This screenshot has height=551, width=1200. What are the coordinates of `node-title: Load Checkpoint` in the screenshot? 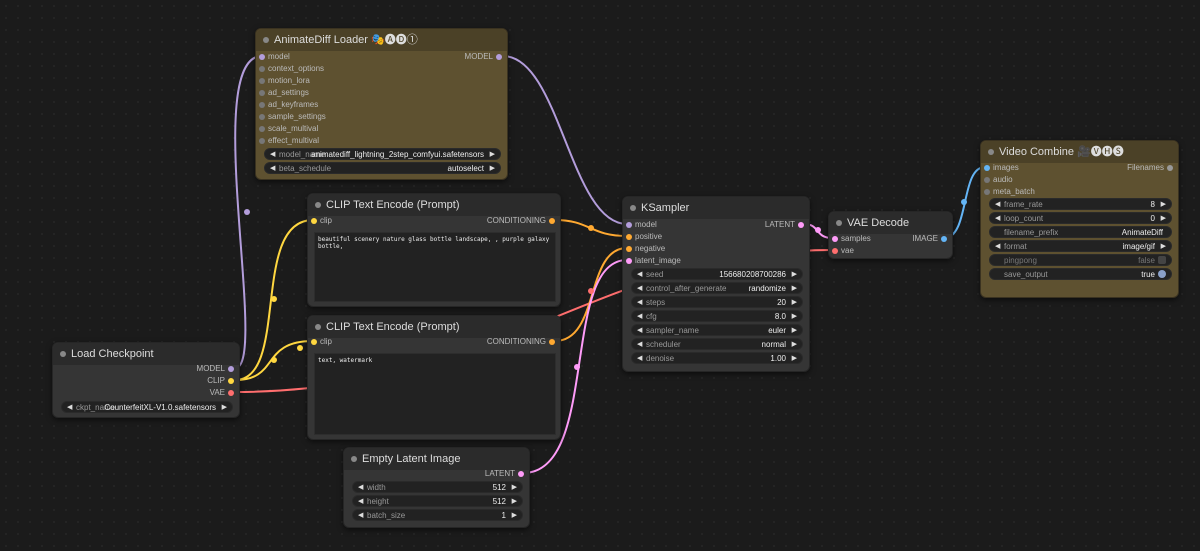 It's located at (146, 354).